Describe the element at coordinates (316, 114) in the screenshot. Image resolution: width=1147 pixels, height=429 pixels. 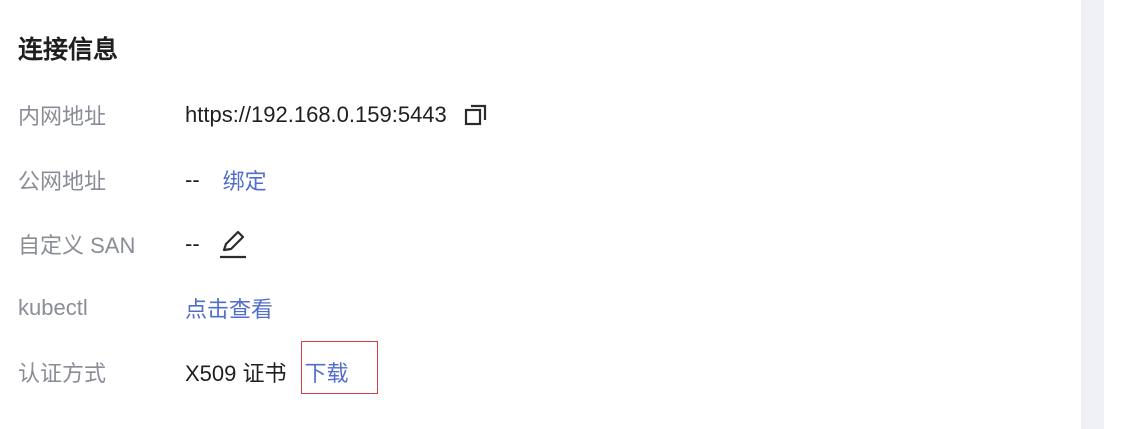
I see `intranet-address-value: https://192.168.0.159:5443` at that location.